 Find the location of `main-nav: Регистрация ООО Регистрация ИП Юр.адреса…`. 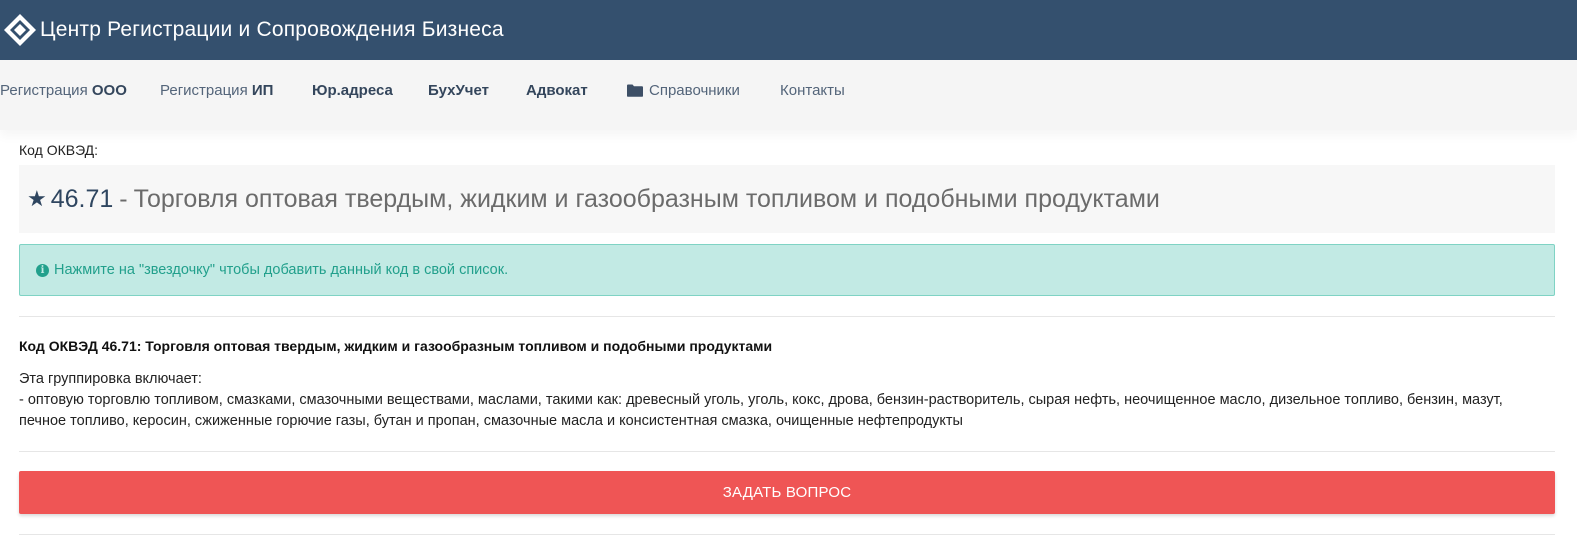

main-nav: Регистрация ООО Регистрация ИП Юр.адреса… is located at coordinates (788, 95).